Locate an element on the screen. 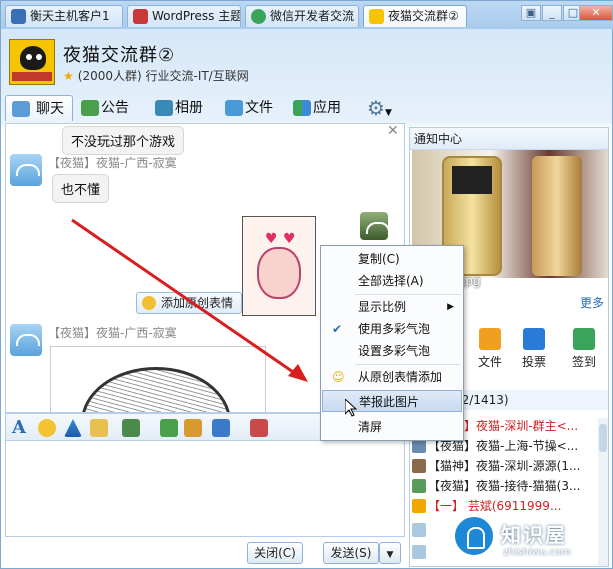  checkmark-icon: ✔ is located at coordinates (337, 329).